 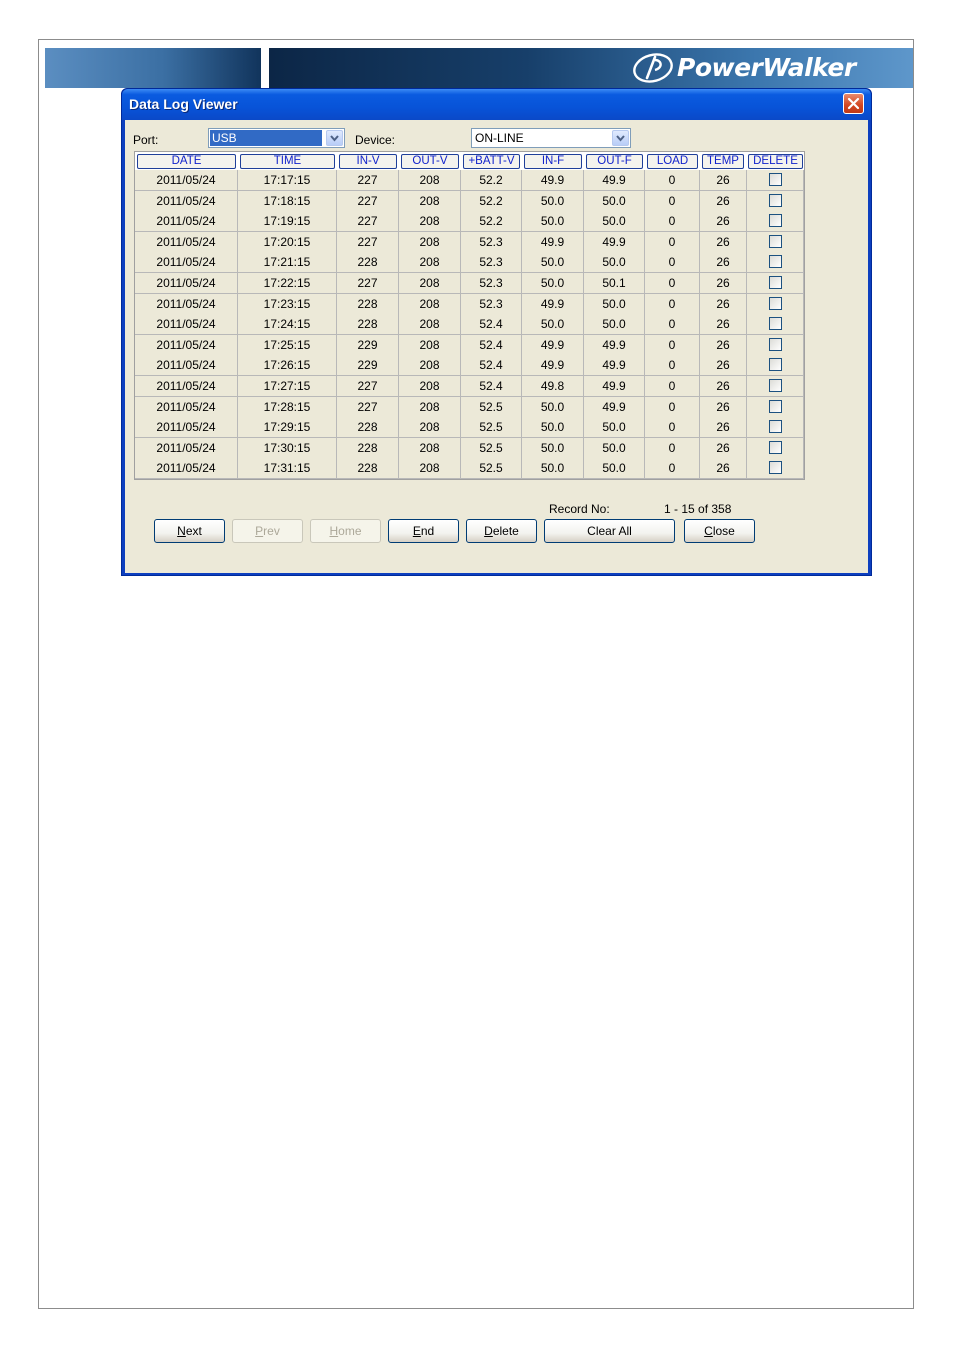 What do you see at coordinates (469, 407) in the screenshot?
I see `table-row: 2011/05/24 17:28:15 227 208 52.5 50.0 49.9 0 26` at bounding box center [469, 407].